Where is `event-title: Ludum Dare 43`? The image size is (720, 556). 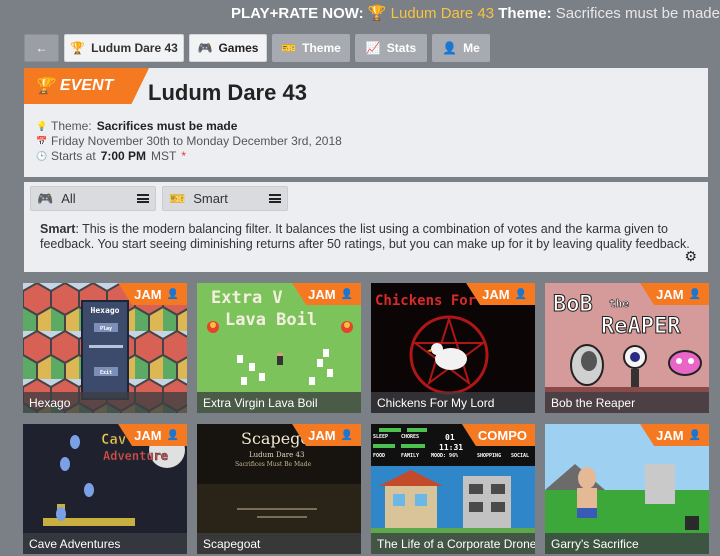
event-title: Ludum Dare 43 is located at coordinates (227, 93).